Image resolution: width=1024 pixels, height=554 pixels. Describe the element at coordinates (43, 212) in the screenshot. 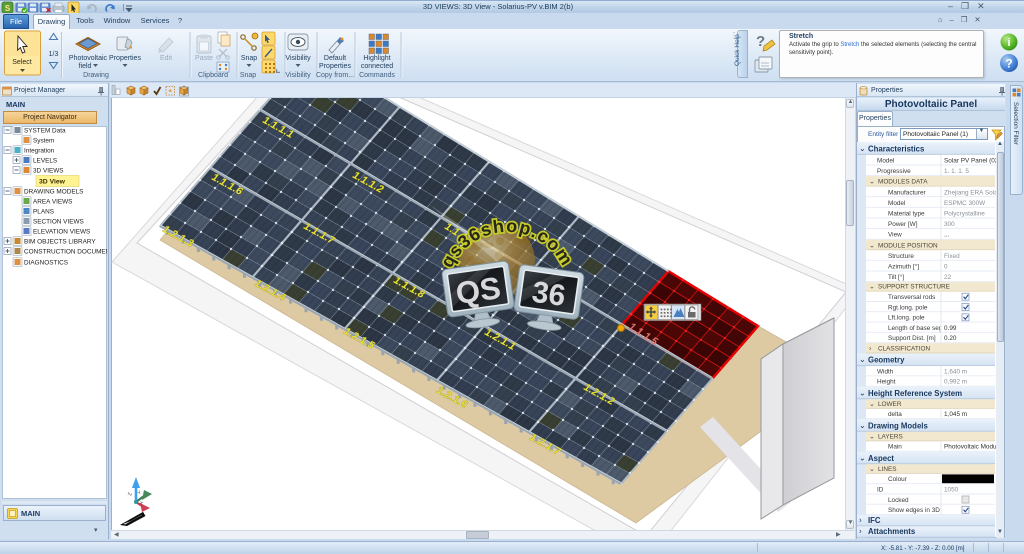

I see `svg-text: PLANS` at that location.